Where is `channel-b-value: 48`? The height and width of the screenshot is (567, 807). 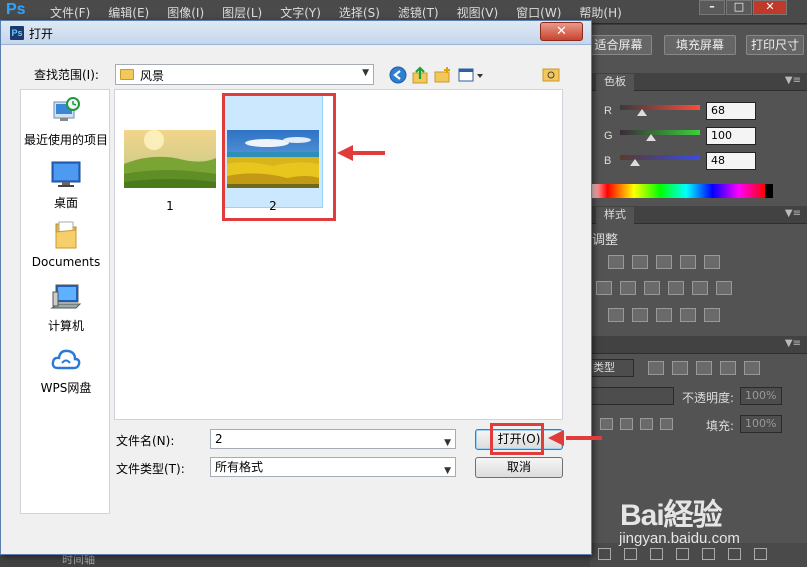
channel-b-value: 48 is located at coordinates (731, 161).